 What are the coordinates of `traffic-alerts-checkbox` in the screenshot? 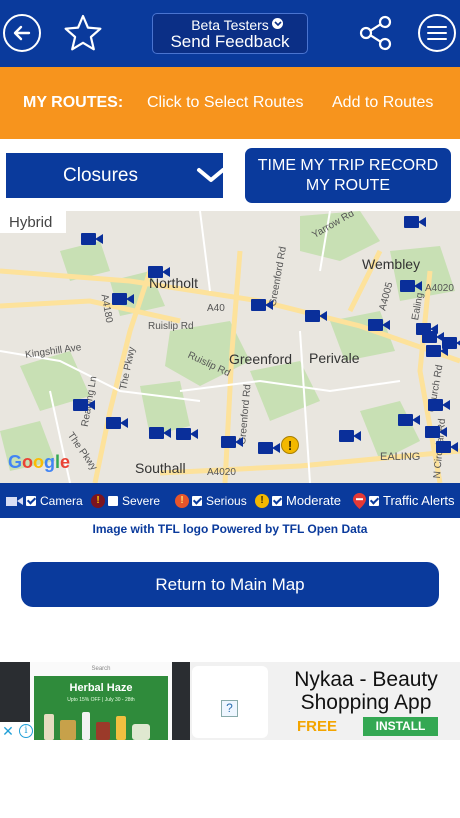 It's located at (374, 500).